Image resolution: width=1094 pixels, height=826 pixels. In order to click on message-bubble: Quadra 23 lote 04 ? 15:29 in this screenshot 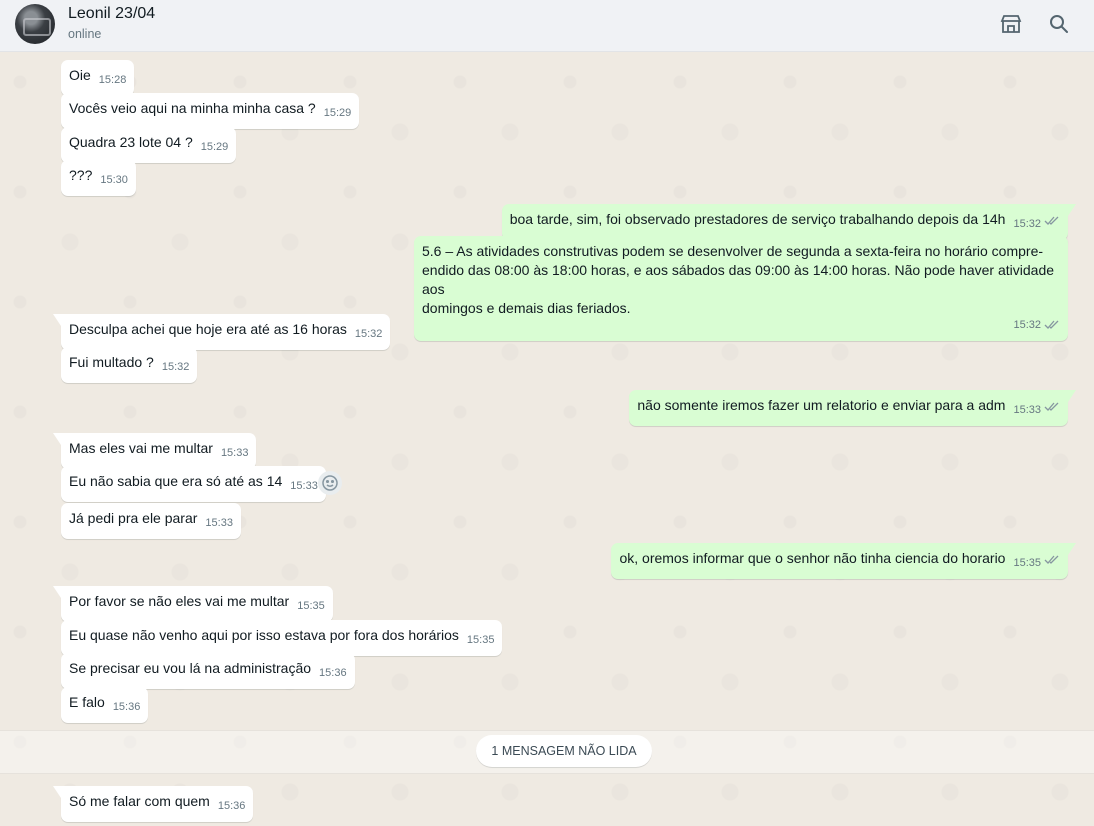, I will do `click(149, 145)`.